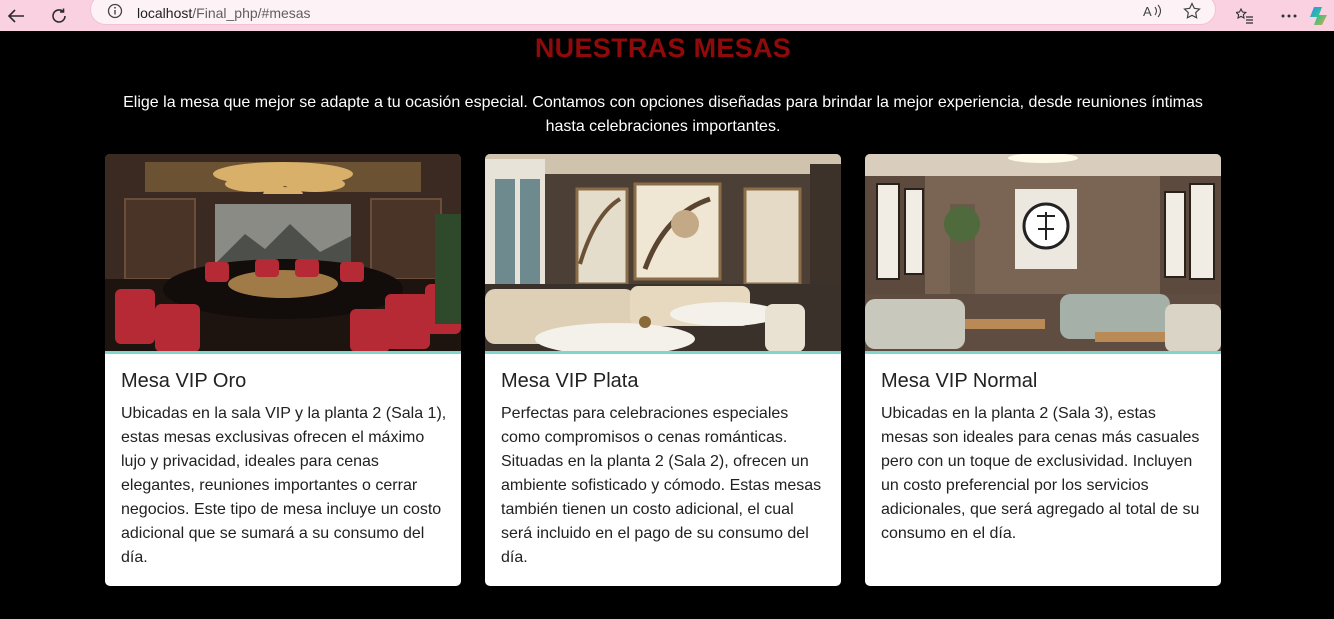 Image resolution: width=1334 pixels, height=619 pixels. I want to click on card-title: Mesa VIP Normal, so click(959, 381).